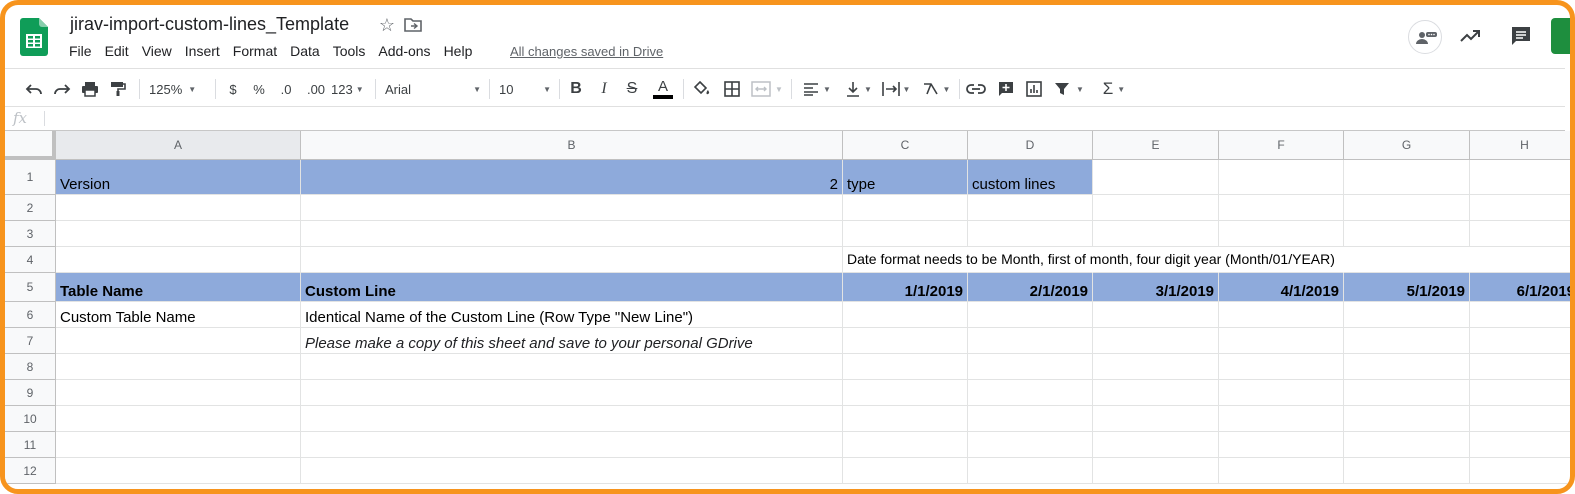 This screenshot has height=494, width=1575. I want to click on zoom-select: 125% ▼, so click(178, 89).